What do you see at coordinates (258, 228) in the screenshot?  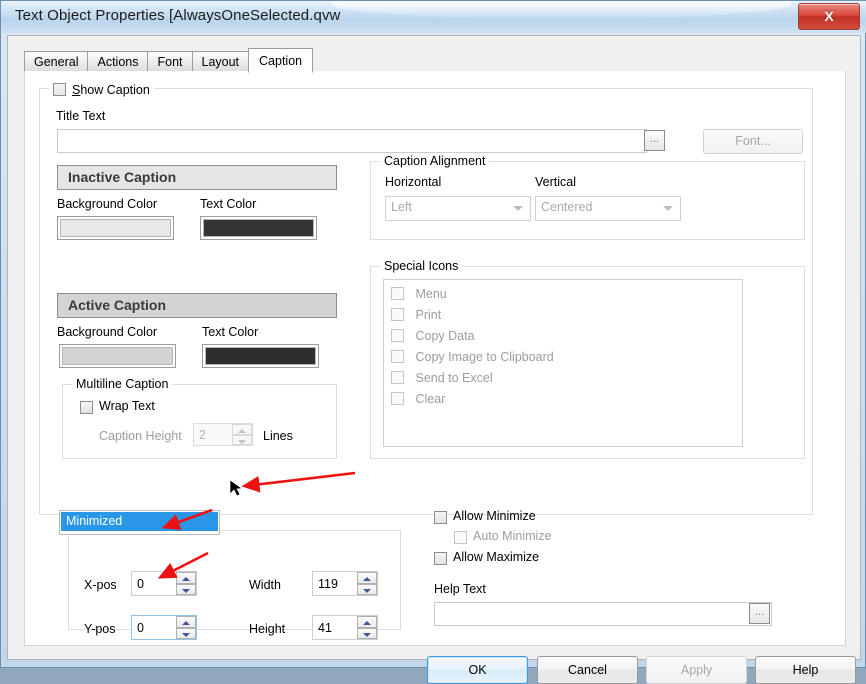 I see `inactive-text-color-swatch` at bounding box center [258, 228].